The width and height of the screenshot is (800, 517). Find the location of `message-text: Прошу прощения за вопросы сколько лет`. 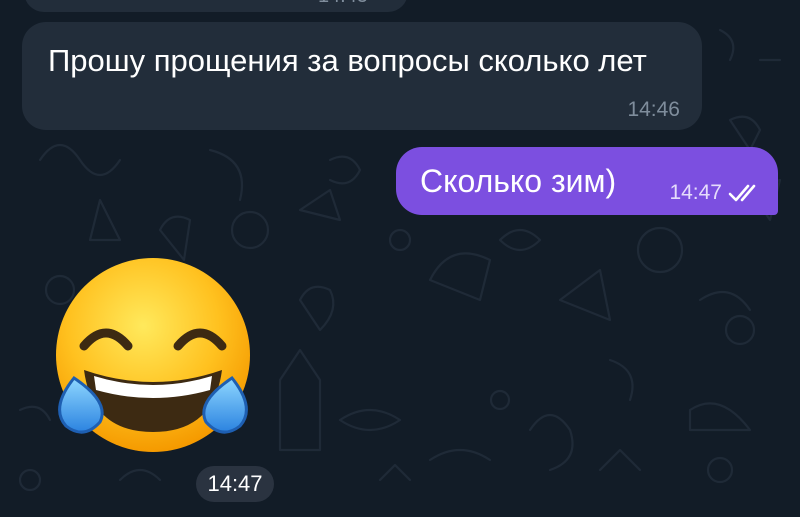

message-text: Прошу прощения за вопросы сколько лет is located at coordinates (347, 60).